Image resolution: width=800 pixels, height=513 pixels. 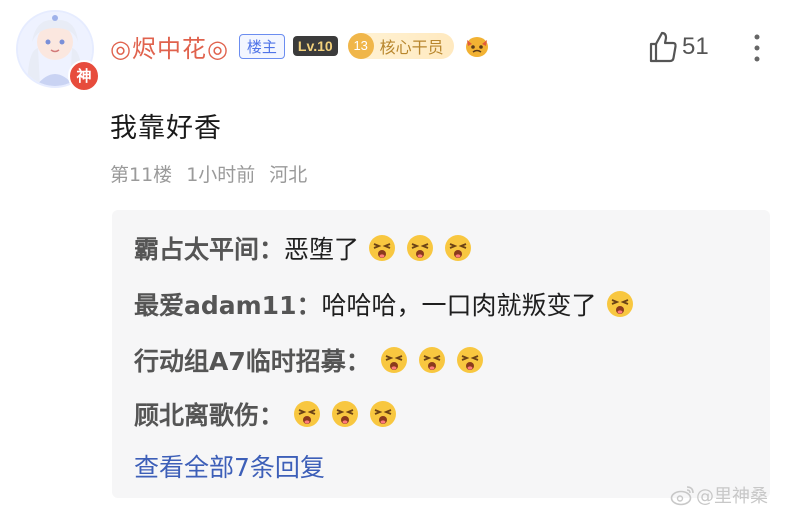 I want to click on view-all-replies-link: 查看全部7条回复, so click(x=229, y=466).